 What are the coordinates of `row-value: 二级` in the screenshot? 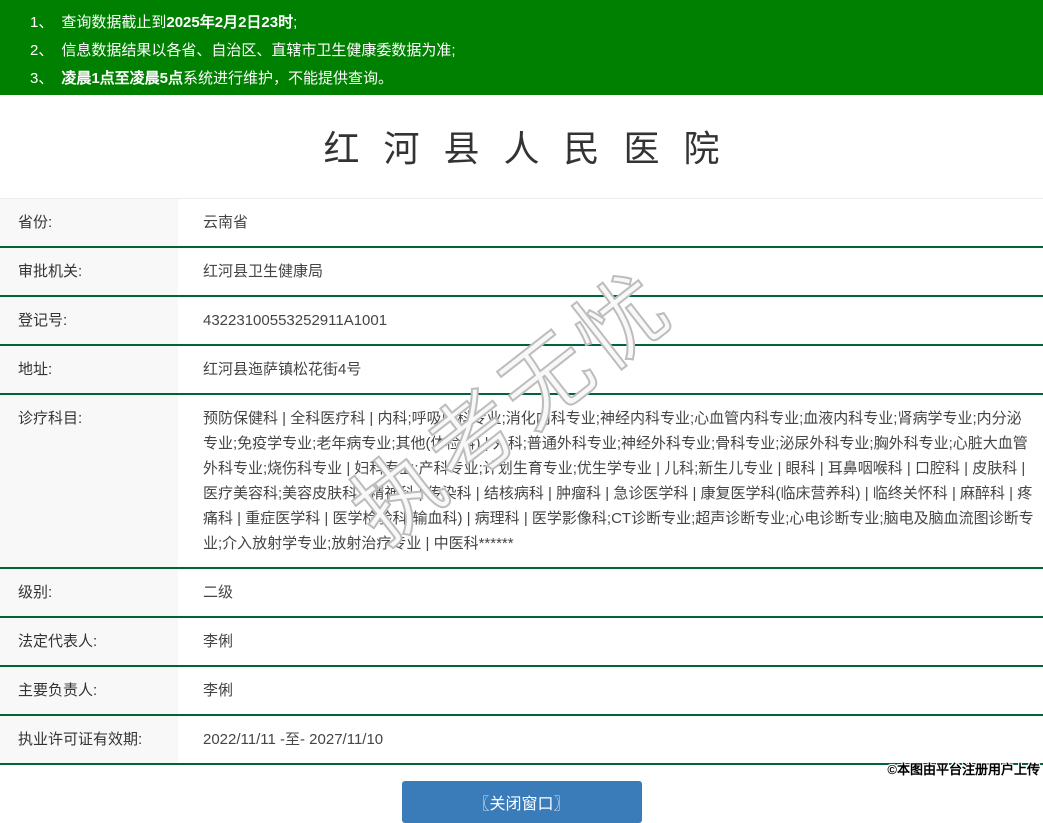 It's located at (218, 592).